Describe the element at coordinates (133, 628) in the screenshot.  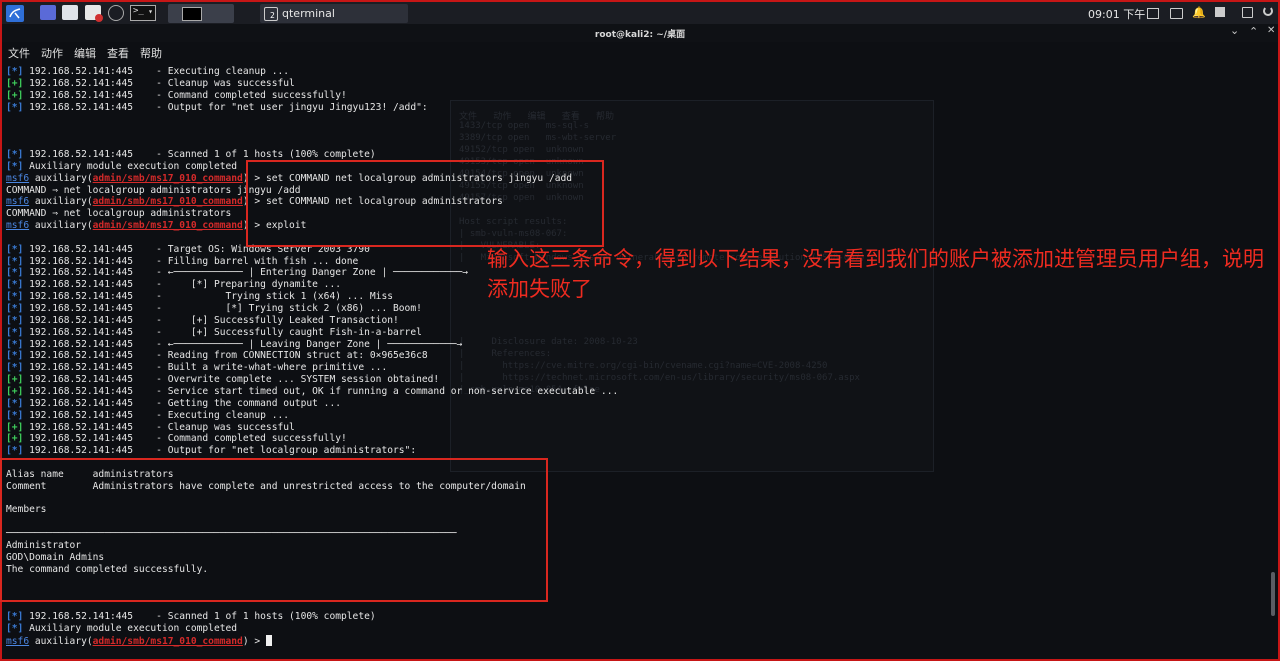
I see `line-text: Auxiliary module execution completed` at that location.